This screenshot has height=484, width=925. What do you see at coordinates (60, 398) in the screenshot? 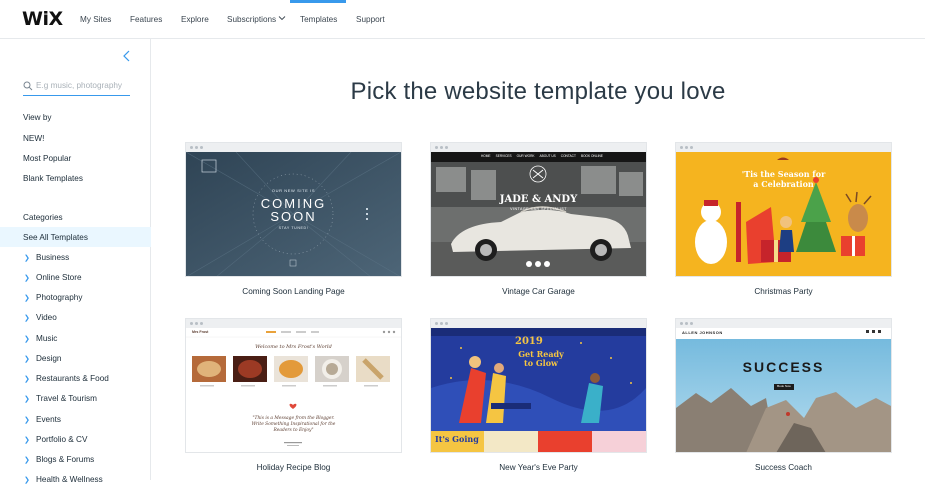
I see `category-travel-tourism: ❯ Travel & Tourism` at bounding box center [60, 398].